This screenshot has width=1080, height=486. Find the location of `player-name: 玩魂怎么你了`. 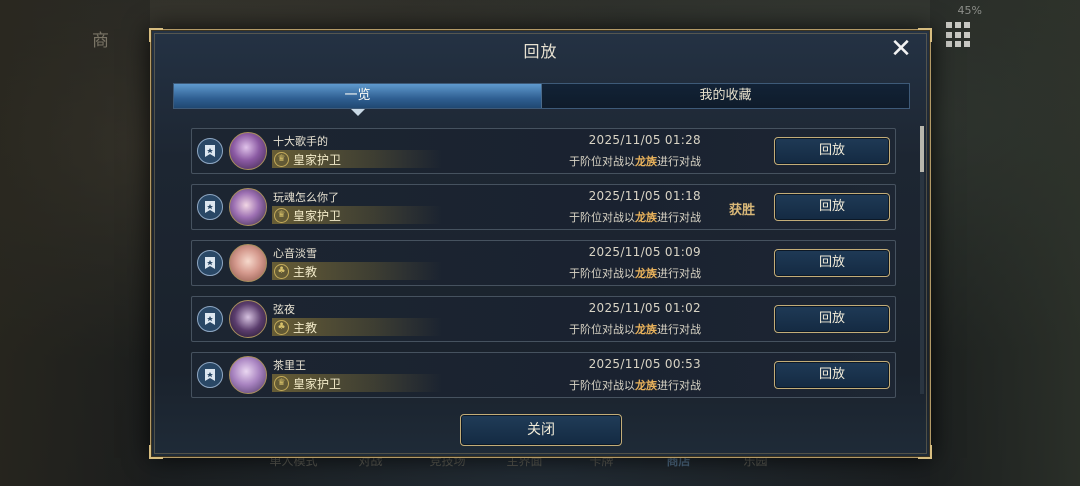

player-name: 玩魂怎么你了 is located at coordinates (306, 197).